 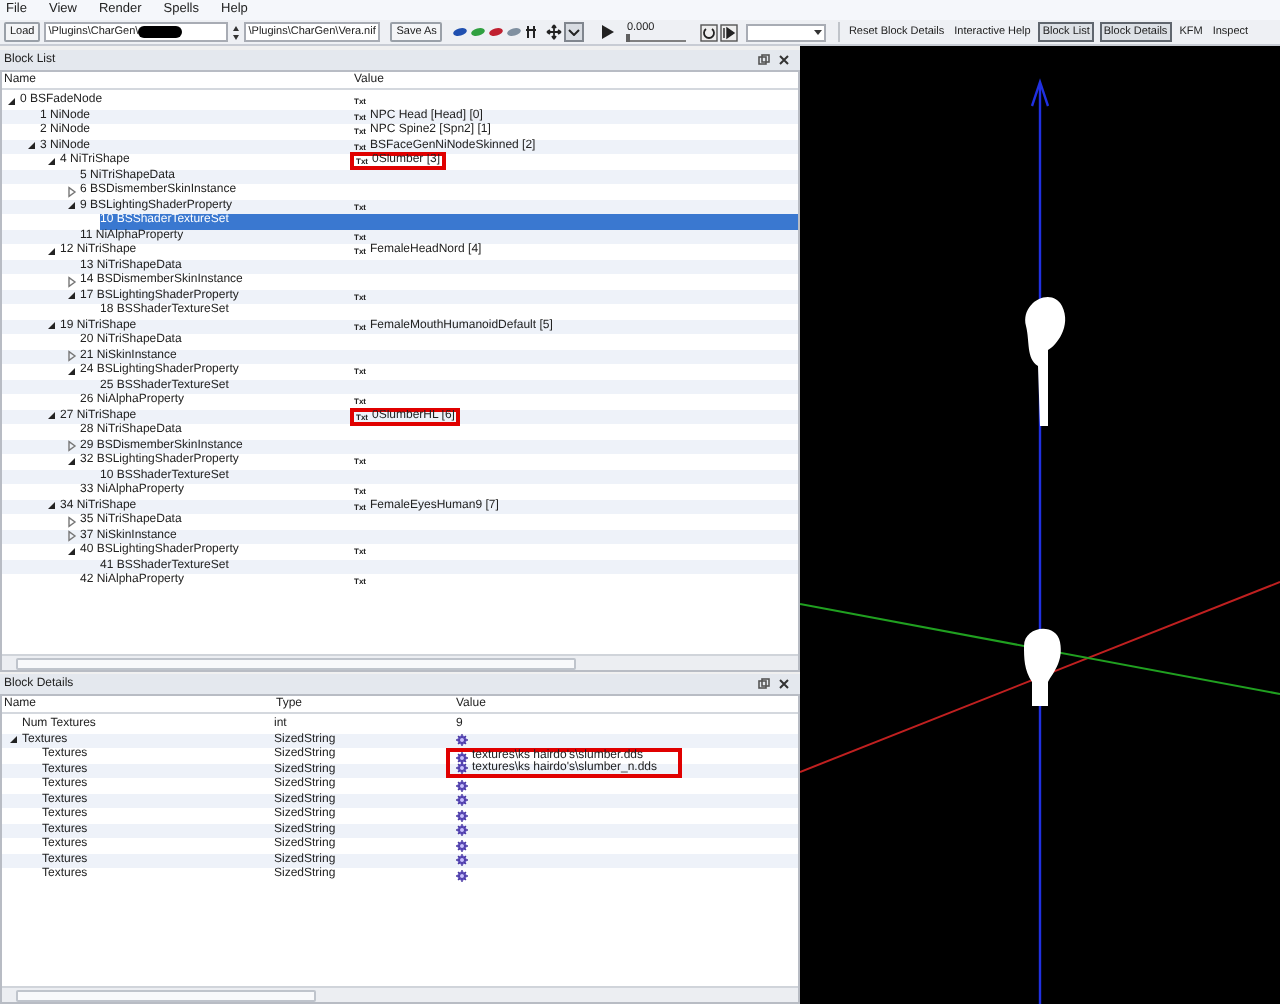 What do you see at coordinates (236, 32) in the screenshot?
I see `spin-arrows-icon` at bounding box center [236, 32].